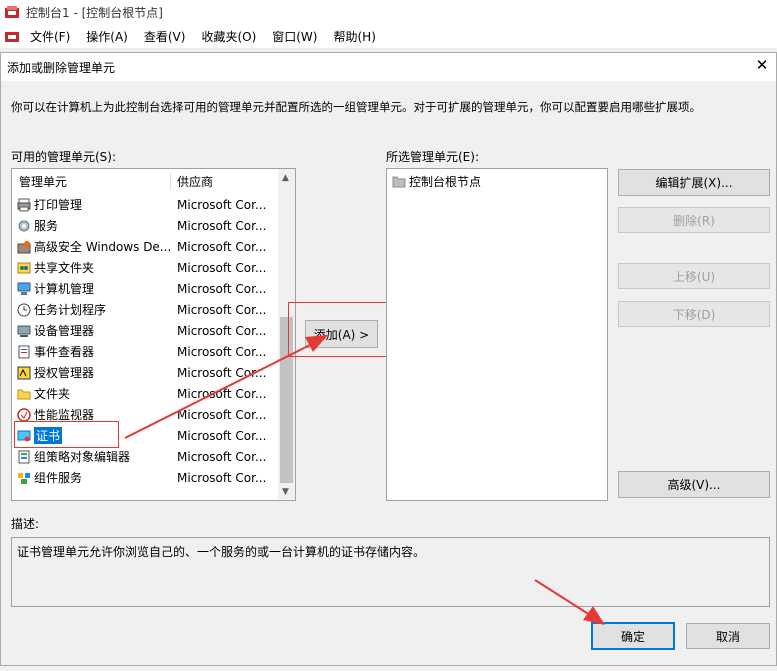  Describe the element at coordinates (24, 331) in the screenshot. I see `device-icon` at that location.